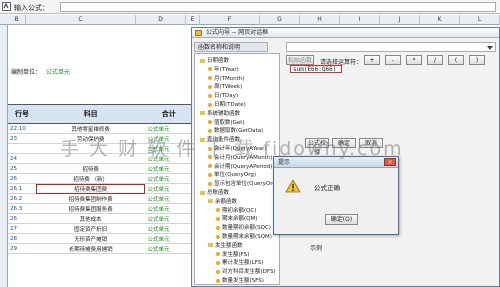 This screenshot has height=287, width=500. Describe the element at coordinates (232, 254) in the screenshot. I see `tree-item: 发生额(FS)` at that location.